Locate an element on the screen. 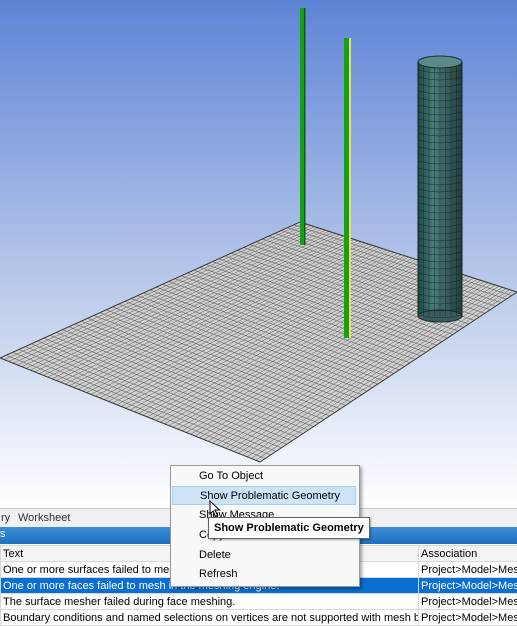 Image resolution: width=517 pixels, height=626 pixels. column-header-association: Association is located at coordinates (468, 554).